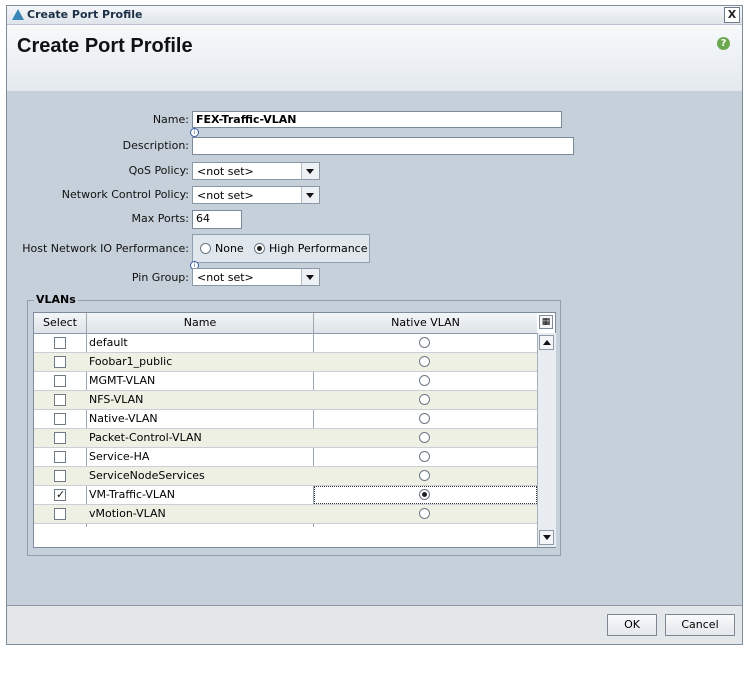 This screenshot has height=687, width=748. I want to click on column-header-name: Name, so click(200, 322).